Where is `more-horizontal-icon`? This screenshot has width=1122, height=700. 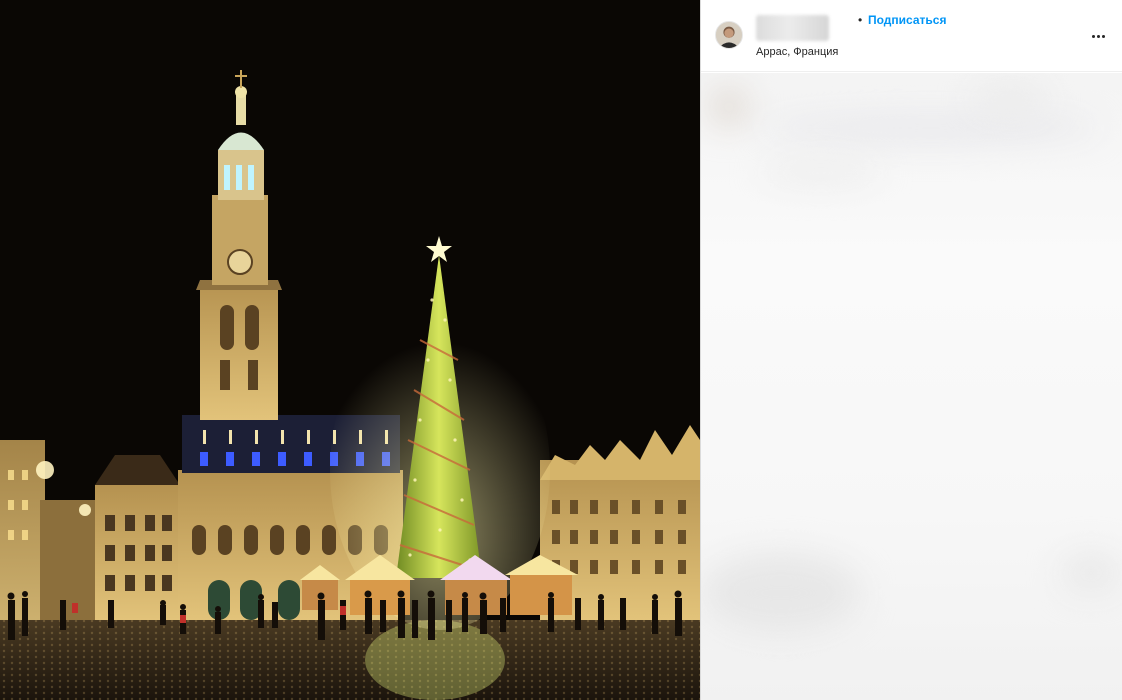
more-horizontal-icon is located at coordinates (1093, 36).